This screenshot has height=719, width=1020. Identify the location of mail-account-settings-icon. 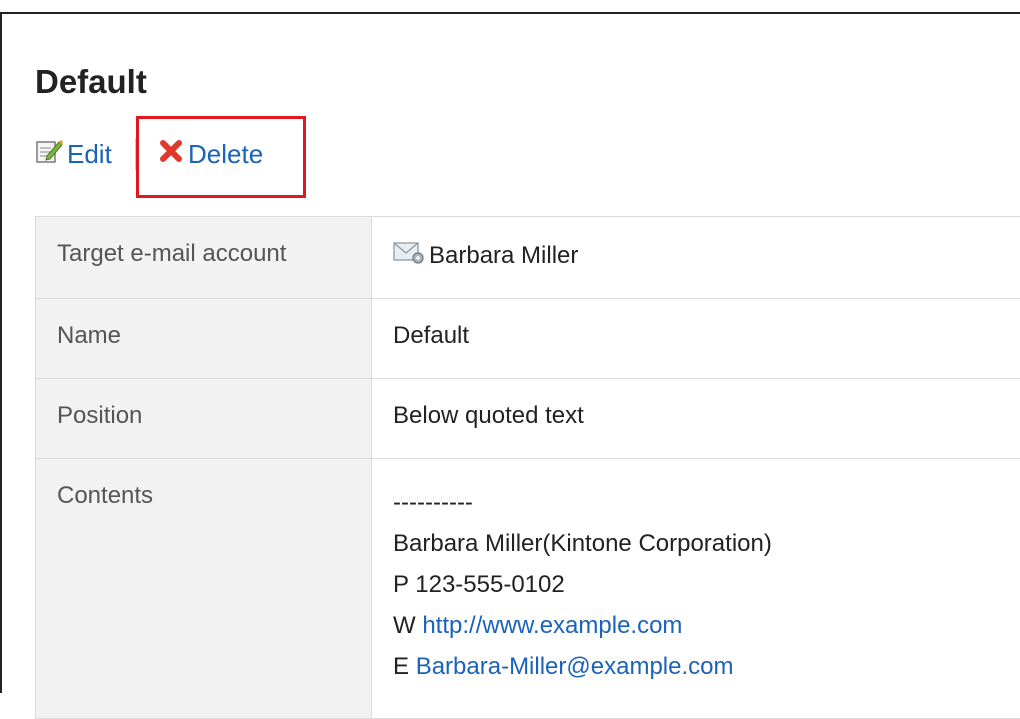
(409, 255).